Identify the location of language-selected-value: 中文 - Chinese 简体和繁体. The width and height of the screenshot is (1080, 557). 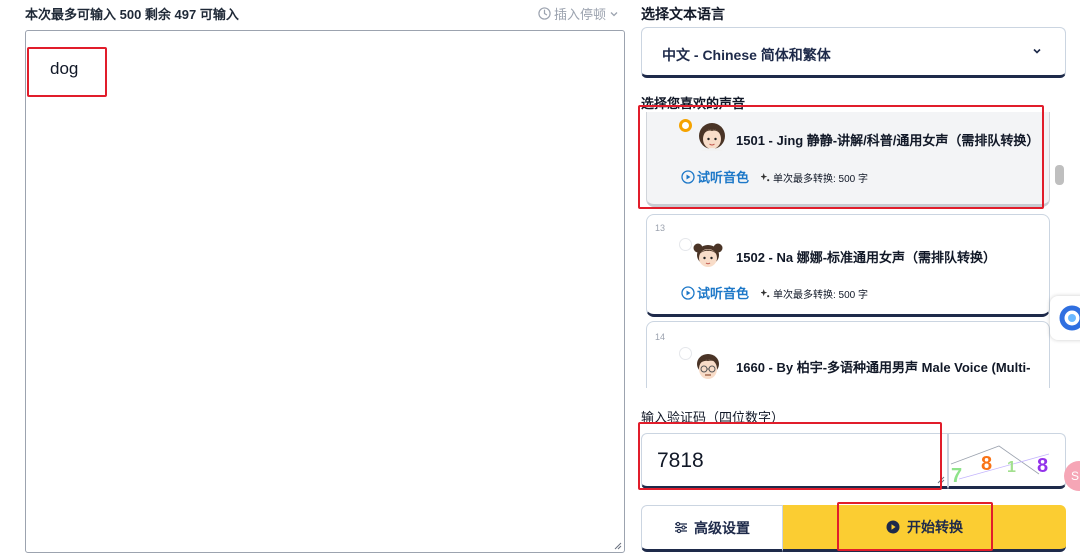
(746, 55).